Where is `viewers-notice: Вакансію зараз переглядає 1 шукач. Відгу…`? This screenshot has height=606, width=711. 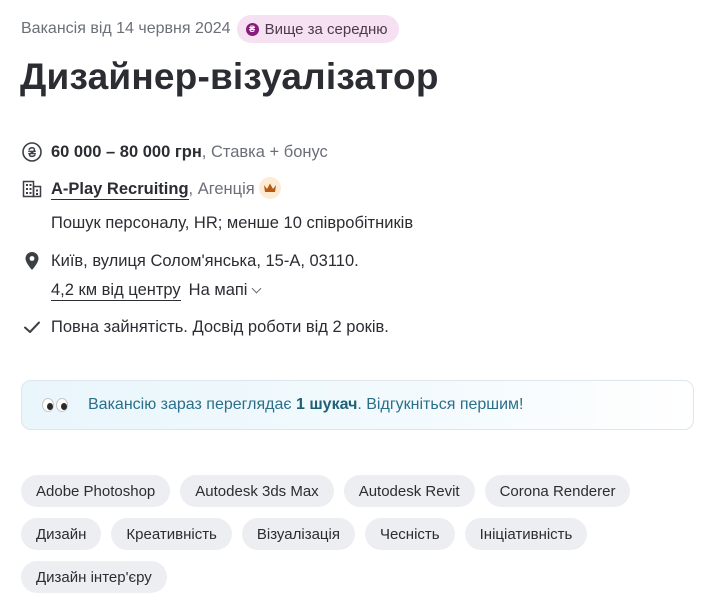
viewers-notice: Вакансію зараз переглядає 1 шукач. Відгу… is located at coordinates (357, 405).